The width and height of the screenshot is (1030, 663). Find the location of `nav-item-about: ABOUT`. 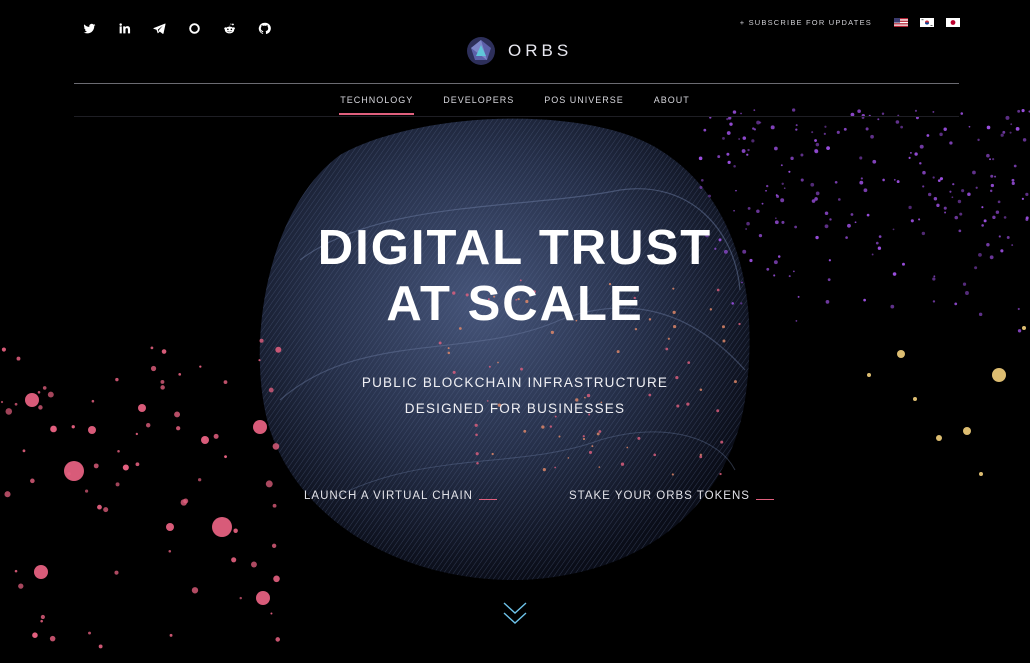

nav-item-about: ABOUT is located at coordinates (672, 99).